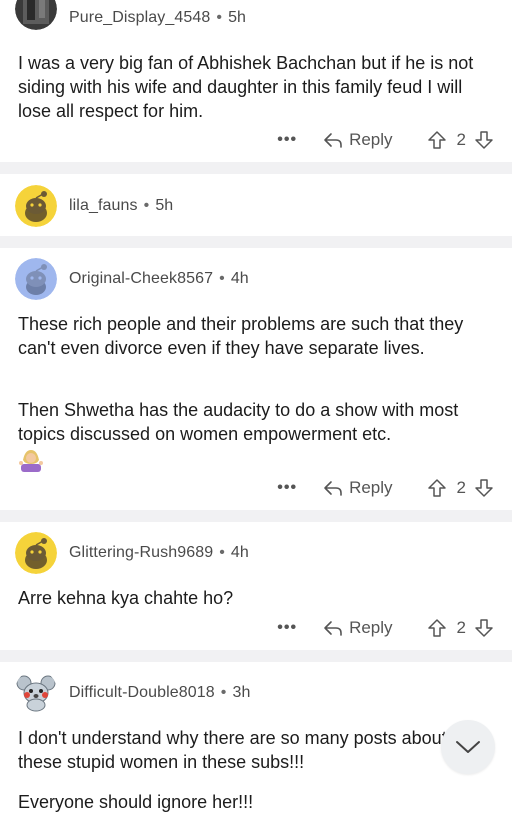 This screenshot has height=818, width=512. I want to click on username: lila_fauns, so click(103, 205).